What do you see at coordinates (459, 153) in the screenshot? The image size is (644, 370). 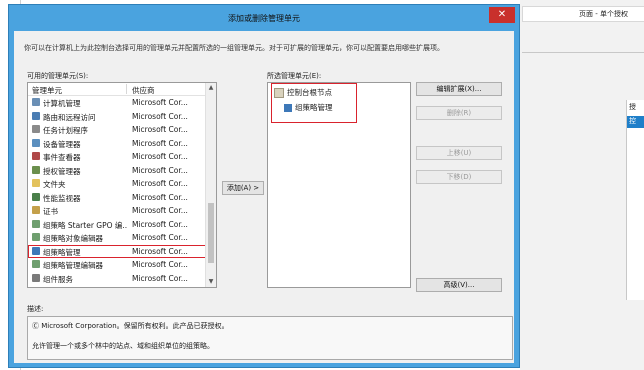 I see `move-up-button: 上移(U)` at bounding box center [459, 153].